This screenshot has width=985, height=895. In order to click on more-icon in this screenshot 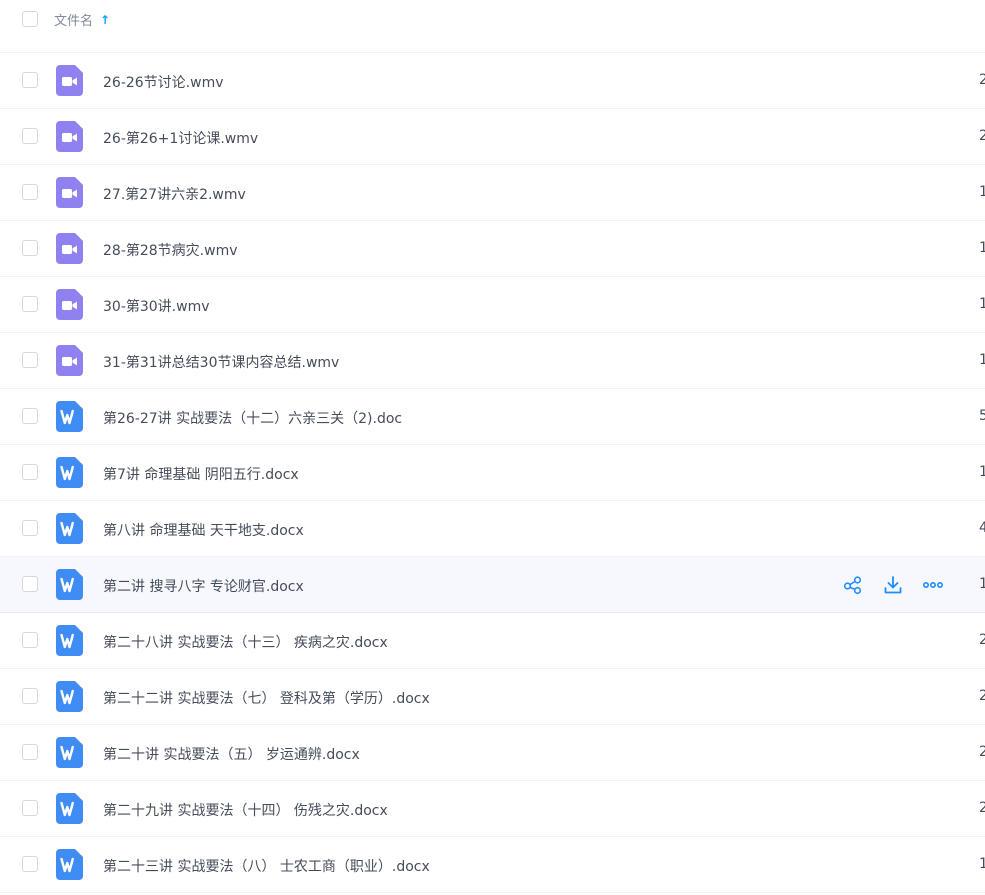, I will do `click(933, 585)`.